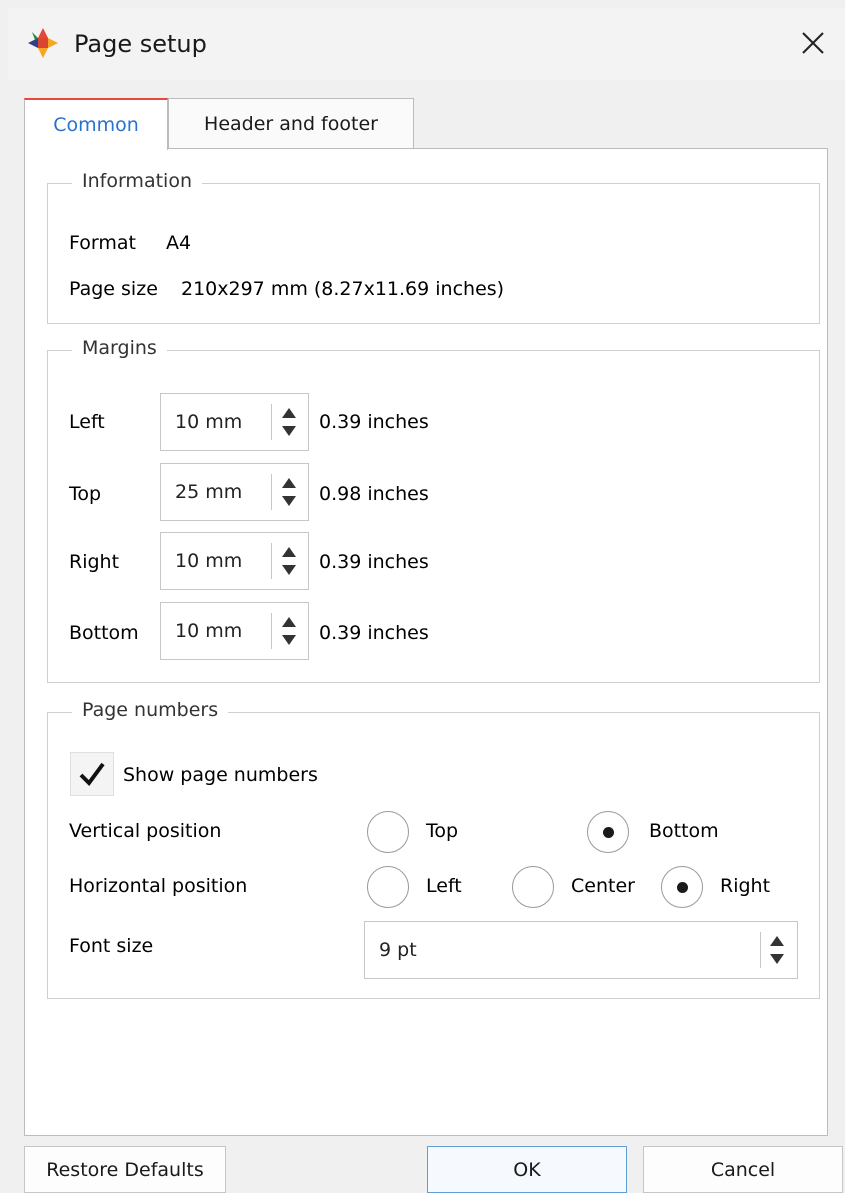 The height and width of the screenshot is (1193, 845). What do you see at coordinates (158, 886) in the screenshot?
I see `horizontal-position-label: Horizontal position` at bounding box center [158, 886].